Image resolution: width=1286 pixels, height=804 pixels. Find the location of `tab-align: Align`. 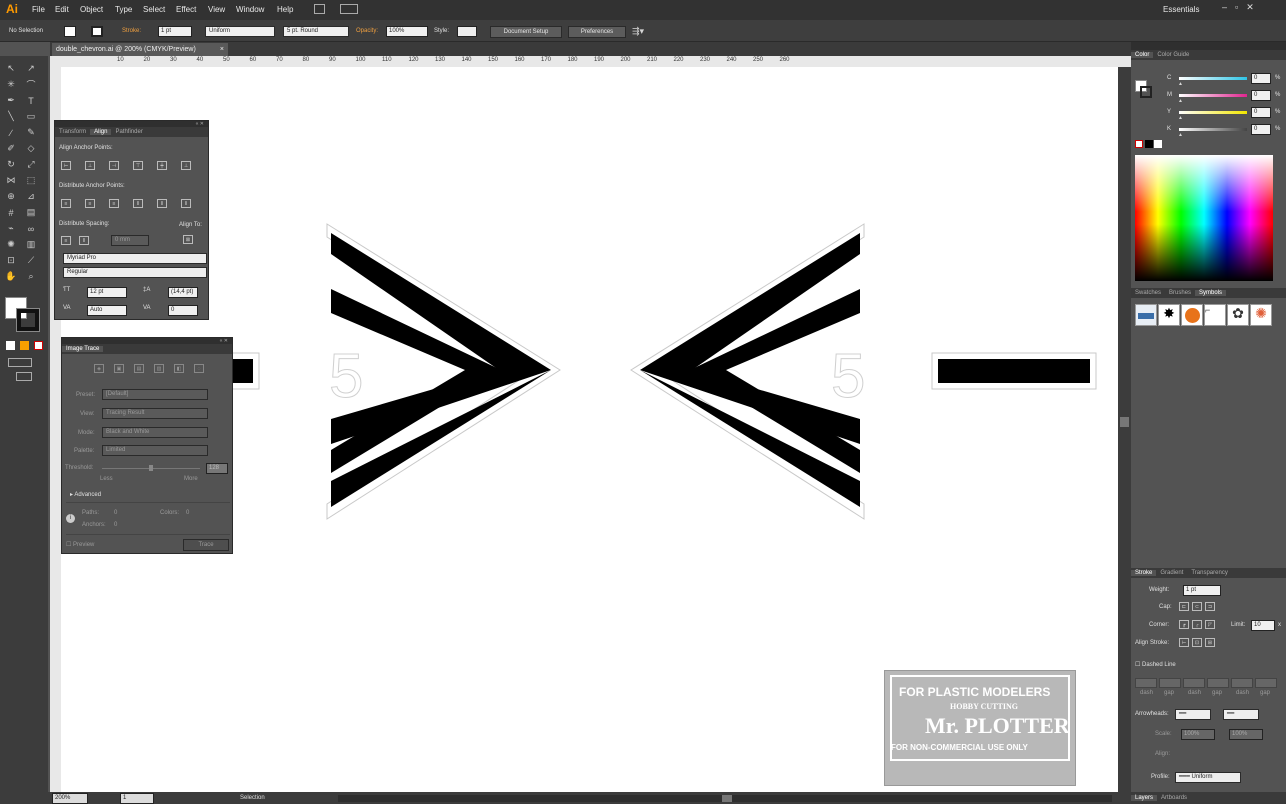

tab-align: Align is located at coordinates (101, 132).